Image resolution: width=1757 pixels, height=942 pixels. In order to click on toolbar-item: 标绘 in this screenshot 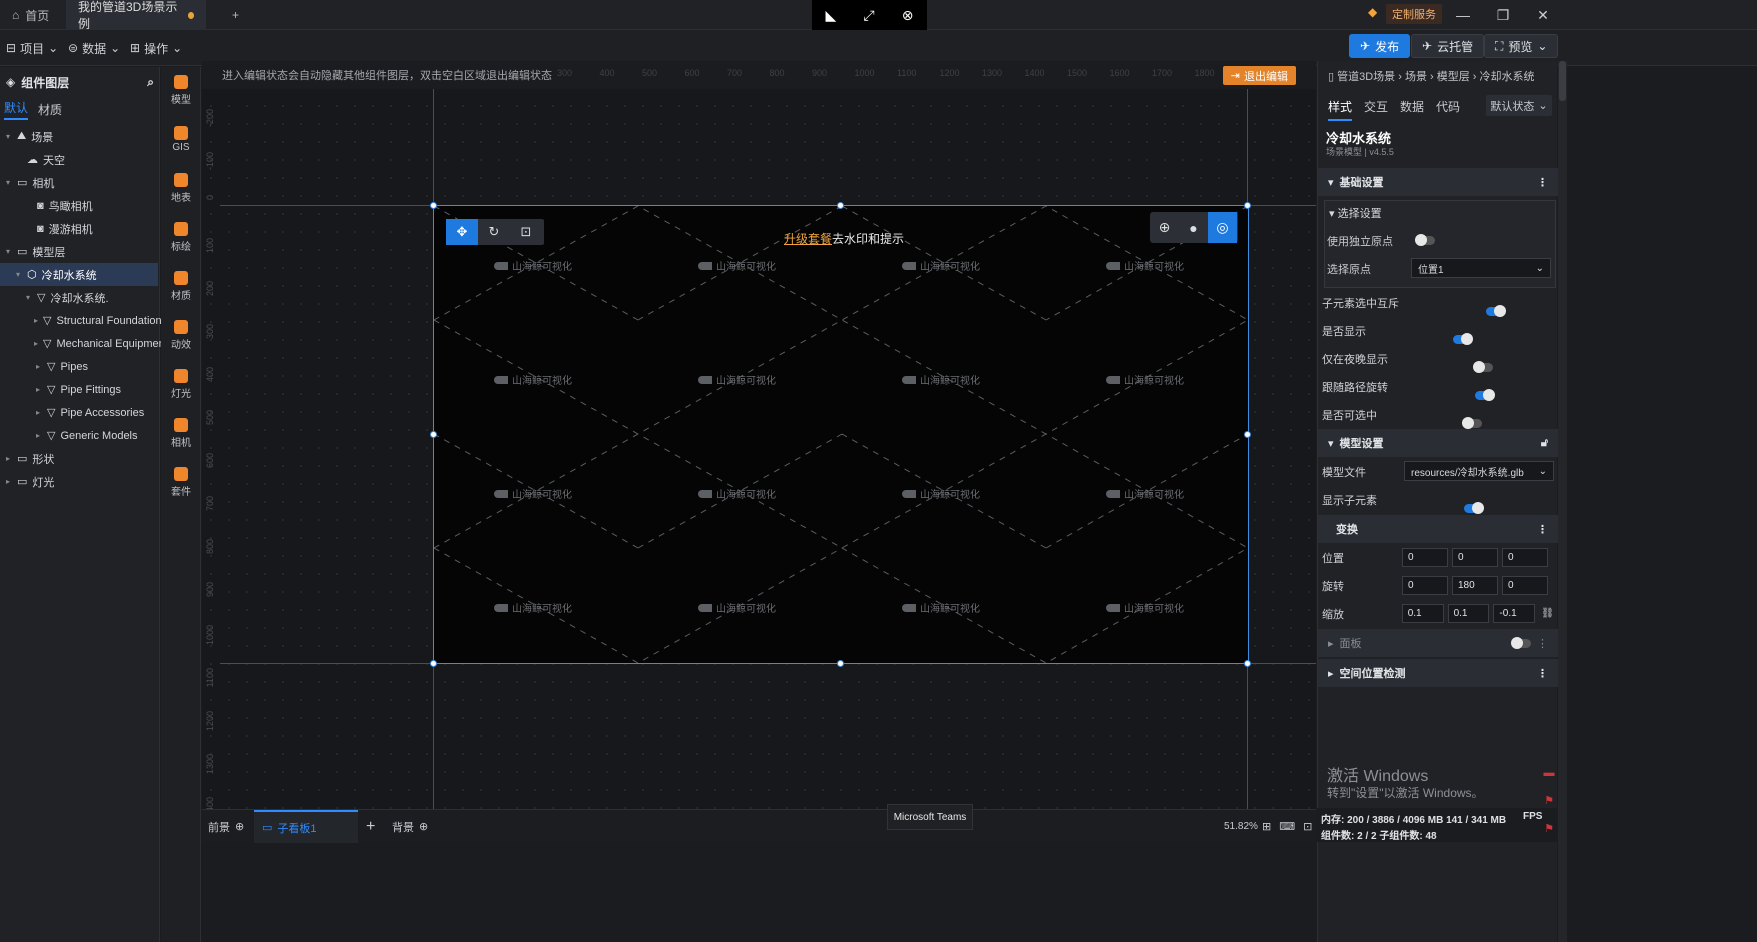, I will do `click(181, 237)`.